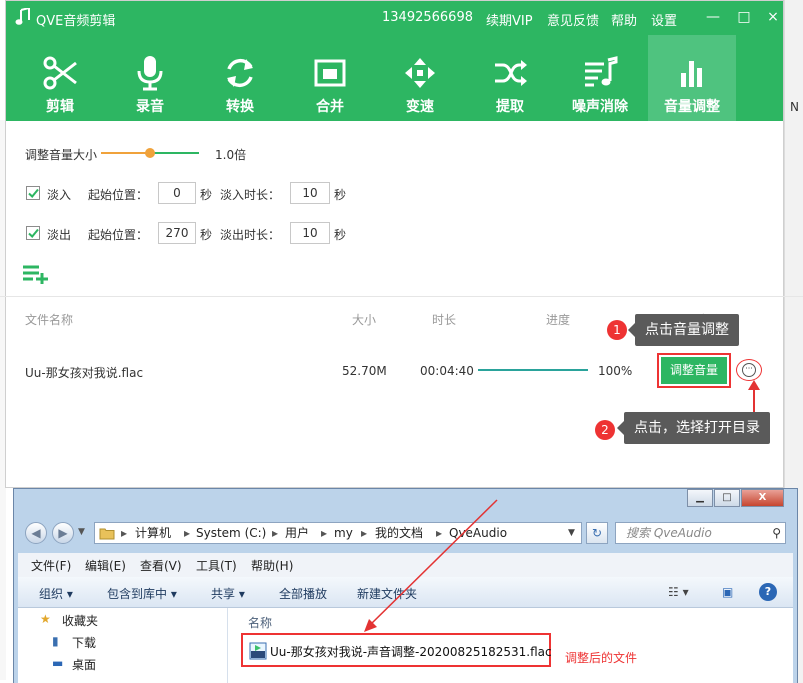  I want to click on view-options-icon: ☷ ▾, so click(678, 592).